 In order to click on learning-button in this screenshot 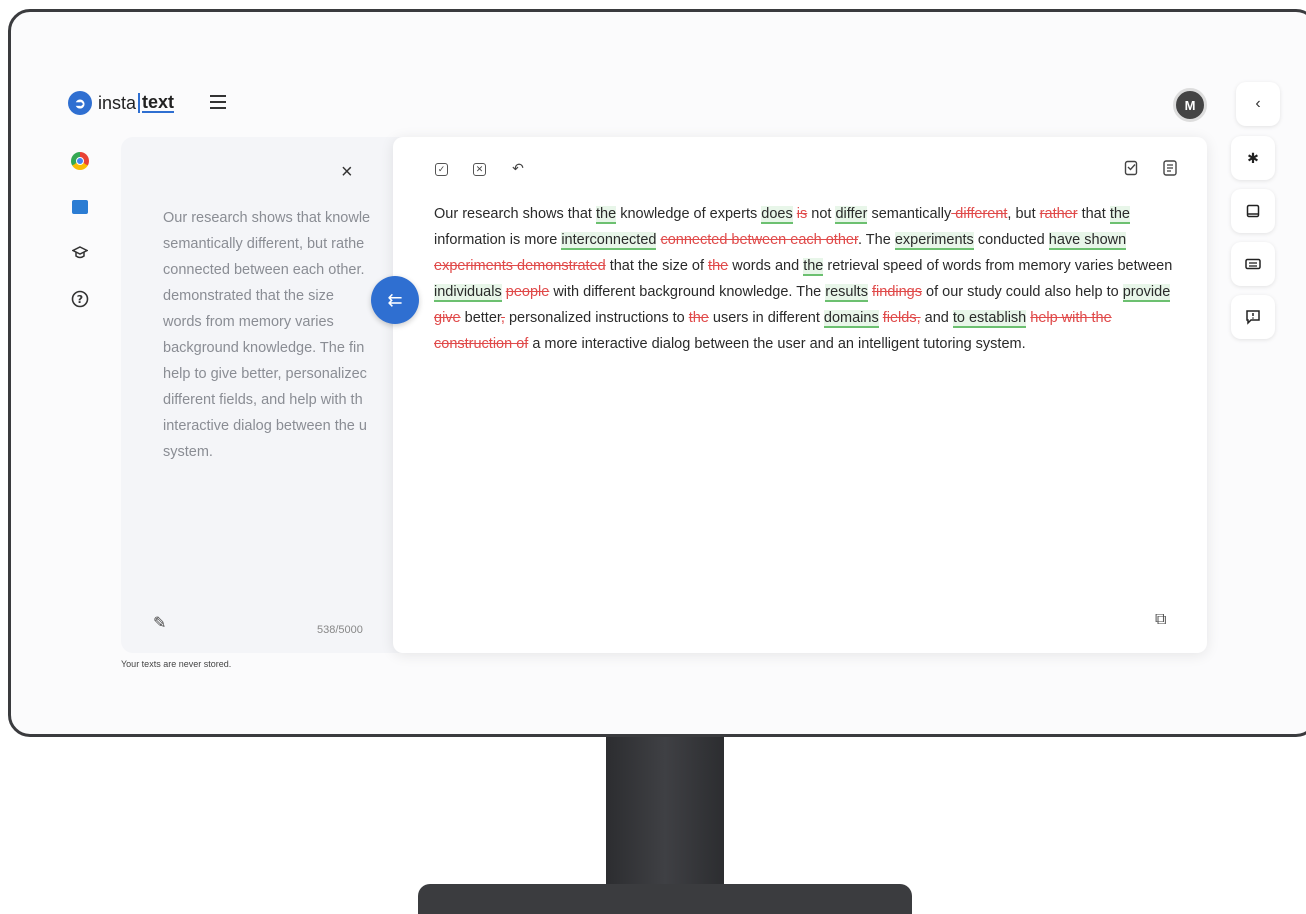, I will do `click(80, 253)`.